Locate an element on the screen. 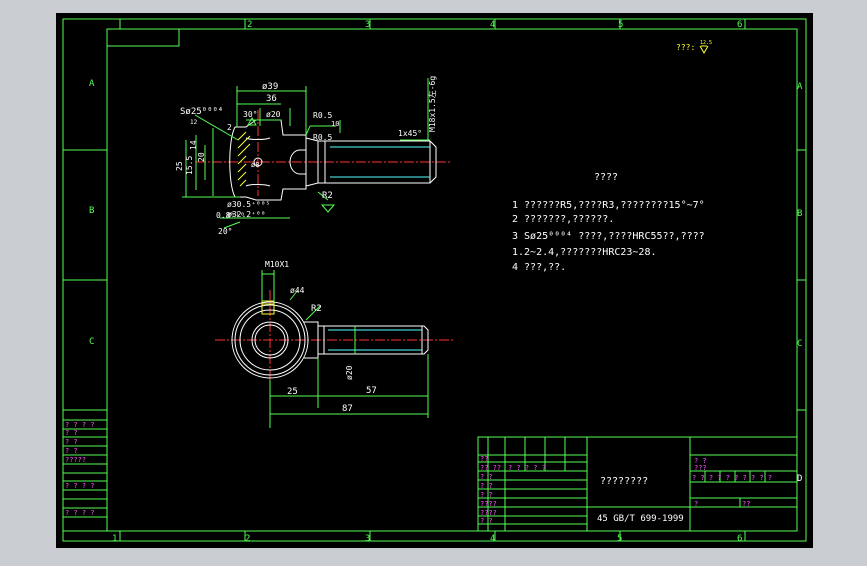  top-zone-3: 3 is located at coordinates (367, 25).